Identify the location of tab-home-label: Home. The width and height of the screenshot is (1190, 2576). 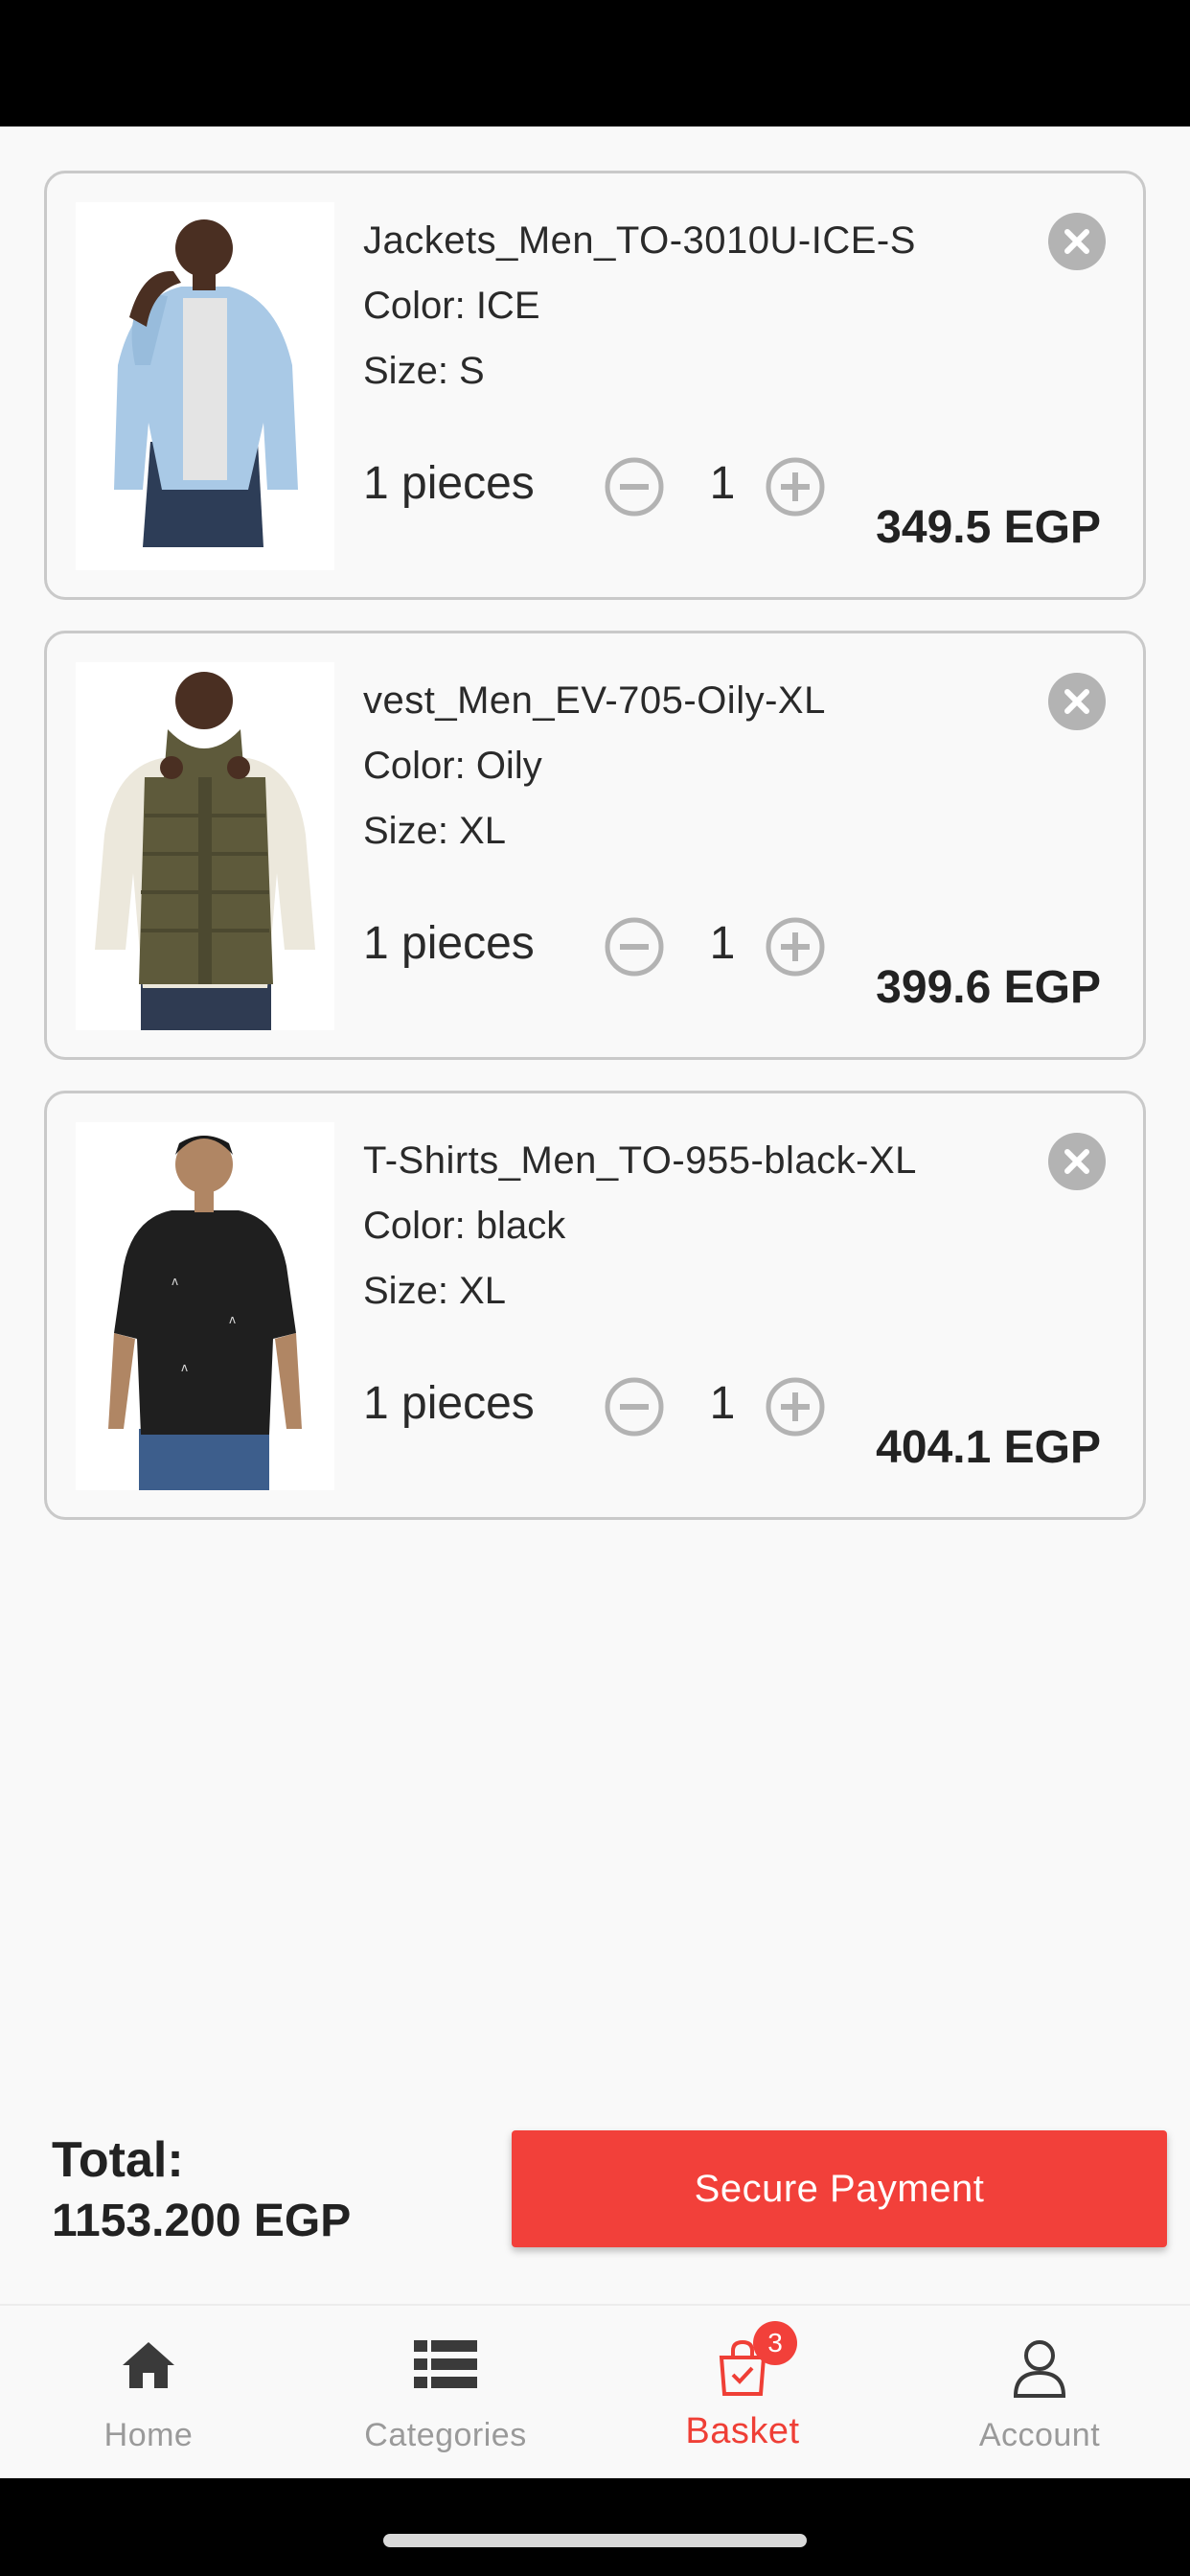
(148, 2435).